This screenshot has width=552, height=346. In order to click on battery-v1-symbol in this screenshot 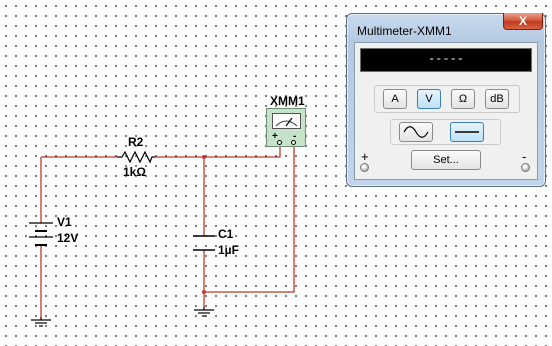, I will do `click(41, 234)`.